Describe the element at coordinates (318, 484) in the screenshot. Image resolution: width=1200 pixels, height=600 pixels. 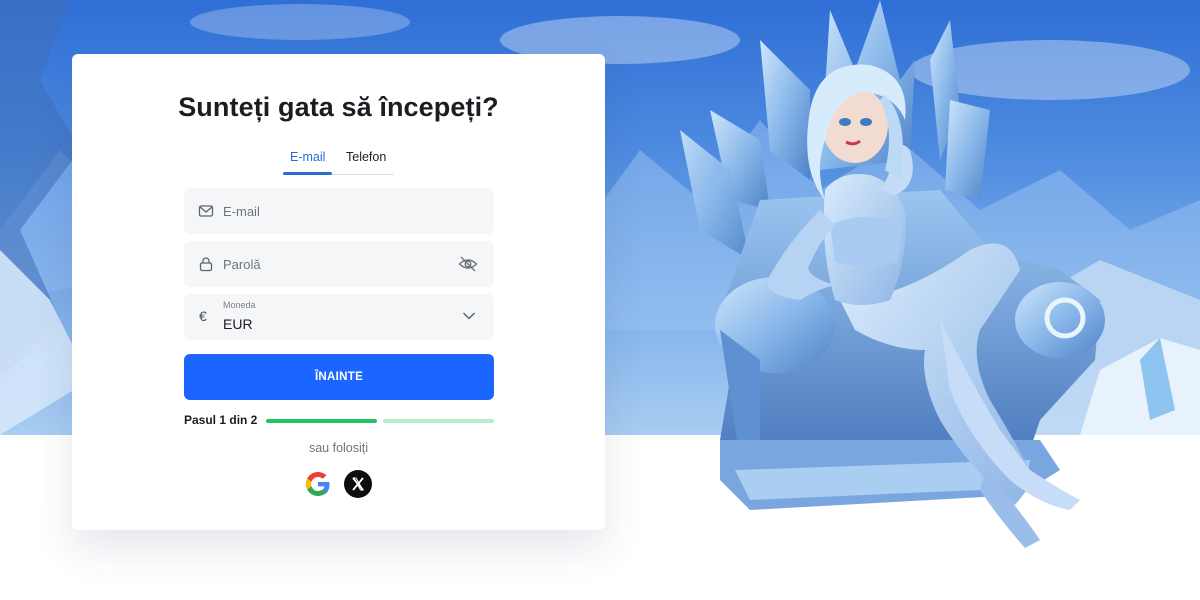
I see `google-icon` at that location.